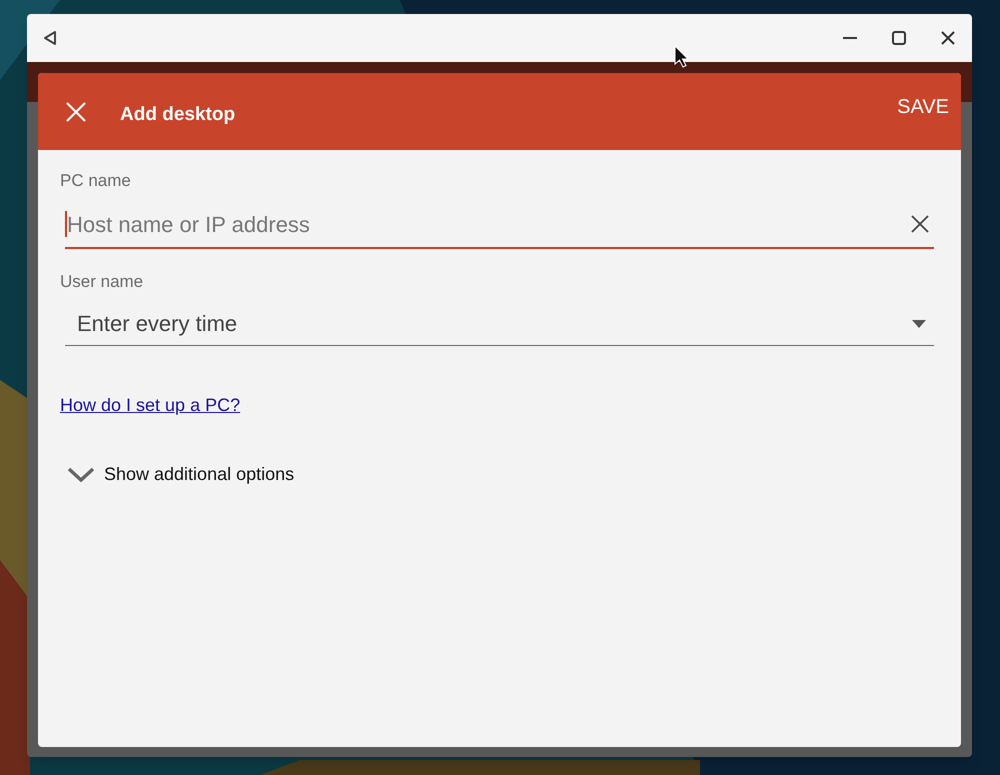 This screenshot has height=775, width=1000. What do you see at coordinates (50, 38) in the screenshot?
I see `back-icon` at bounding box center [50, 38].